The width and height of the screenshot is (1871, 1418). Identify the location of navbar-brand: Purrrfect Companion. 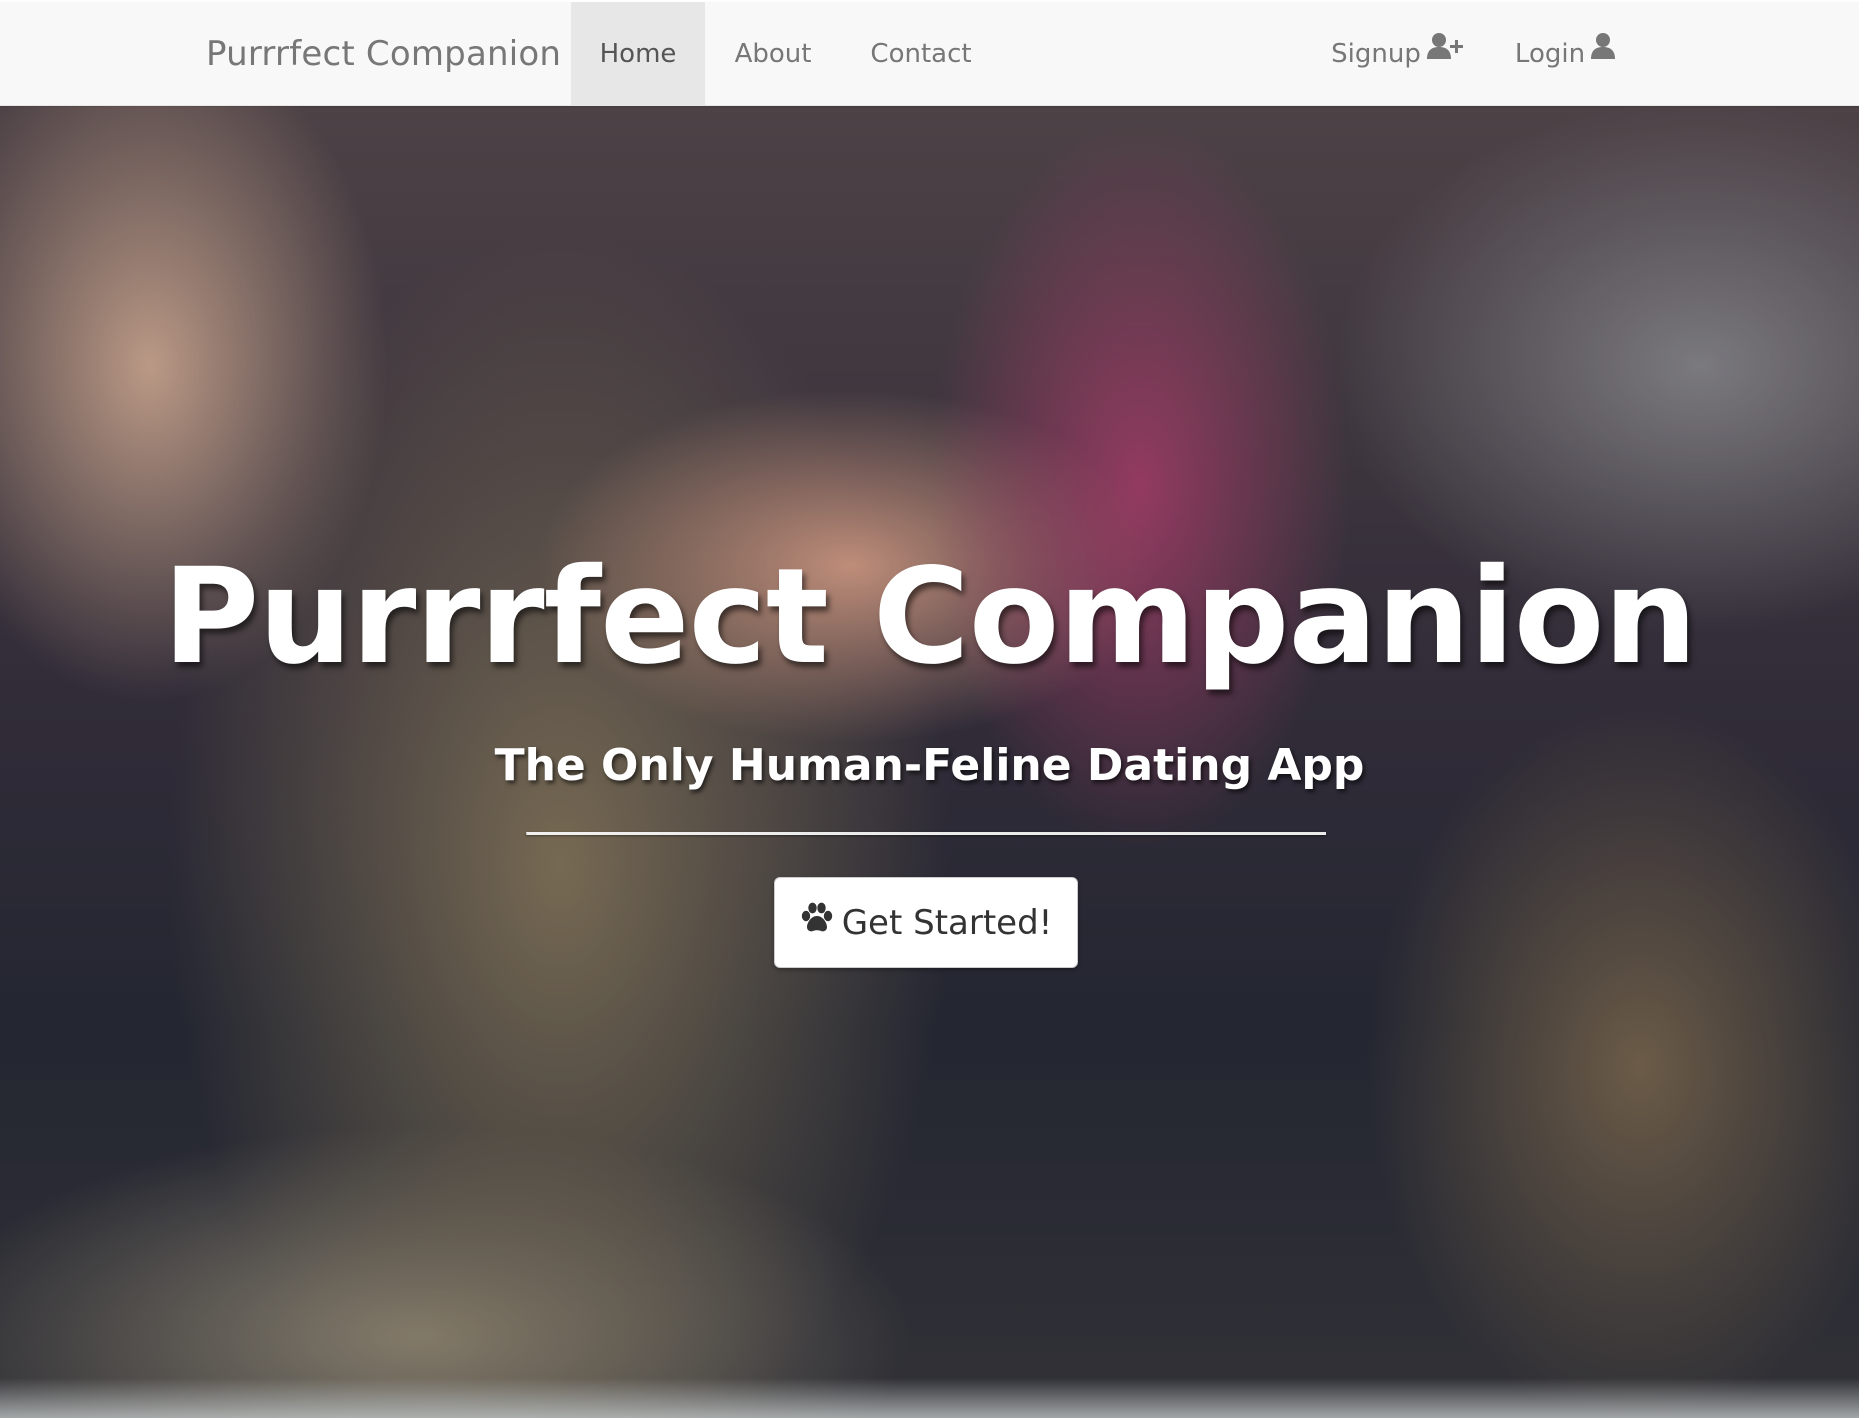
(383, 54).